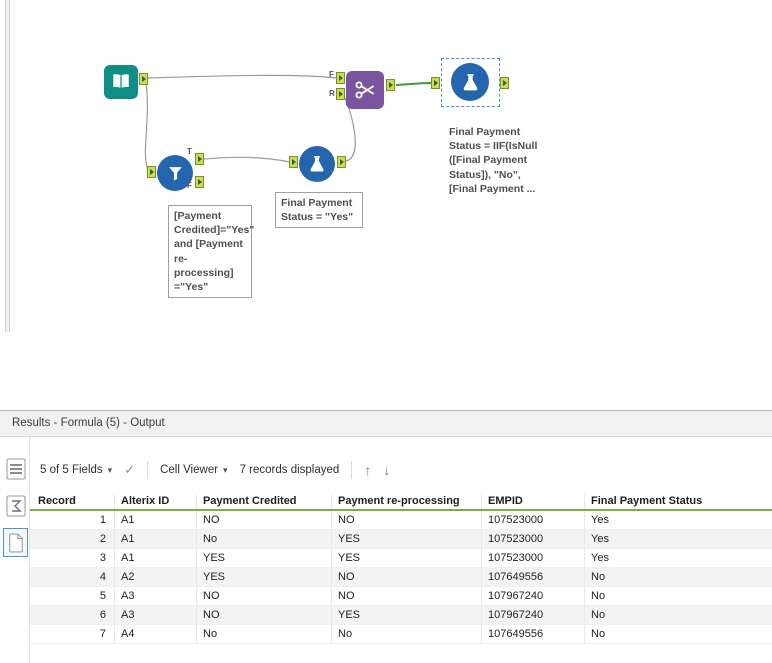 The image size is (772, 663). I want to click on column-header: Payment re-processing, so click(407, 501).